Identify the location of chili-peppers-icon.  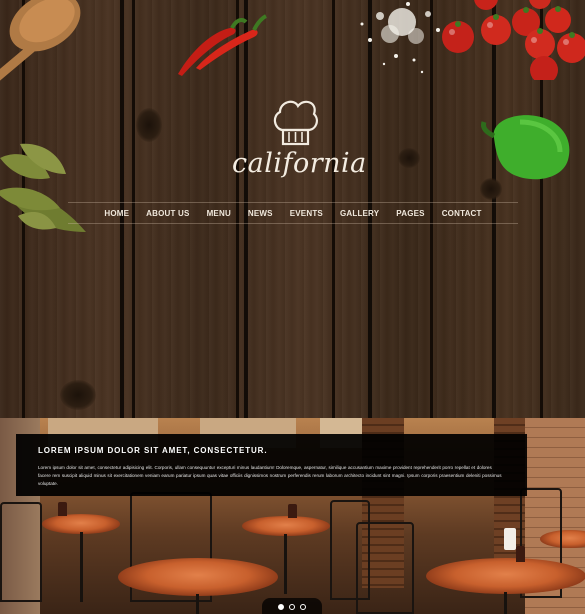
(222, 45).